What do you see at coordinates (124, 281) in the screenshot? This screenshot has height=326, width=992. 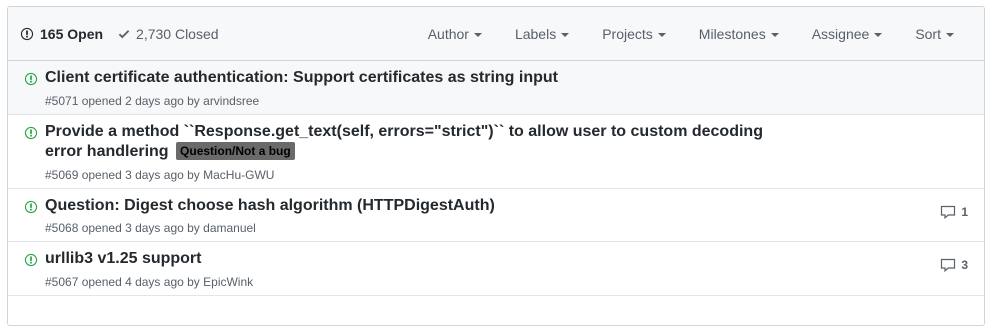 I see `issue-meta-text: #5067 opened 4 days ago by` at bounding box center [124, 281].